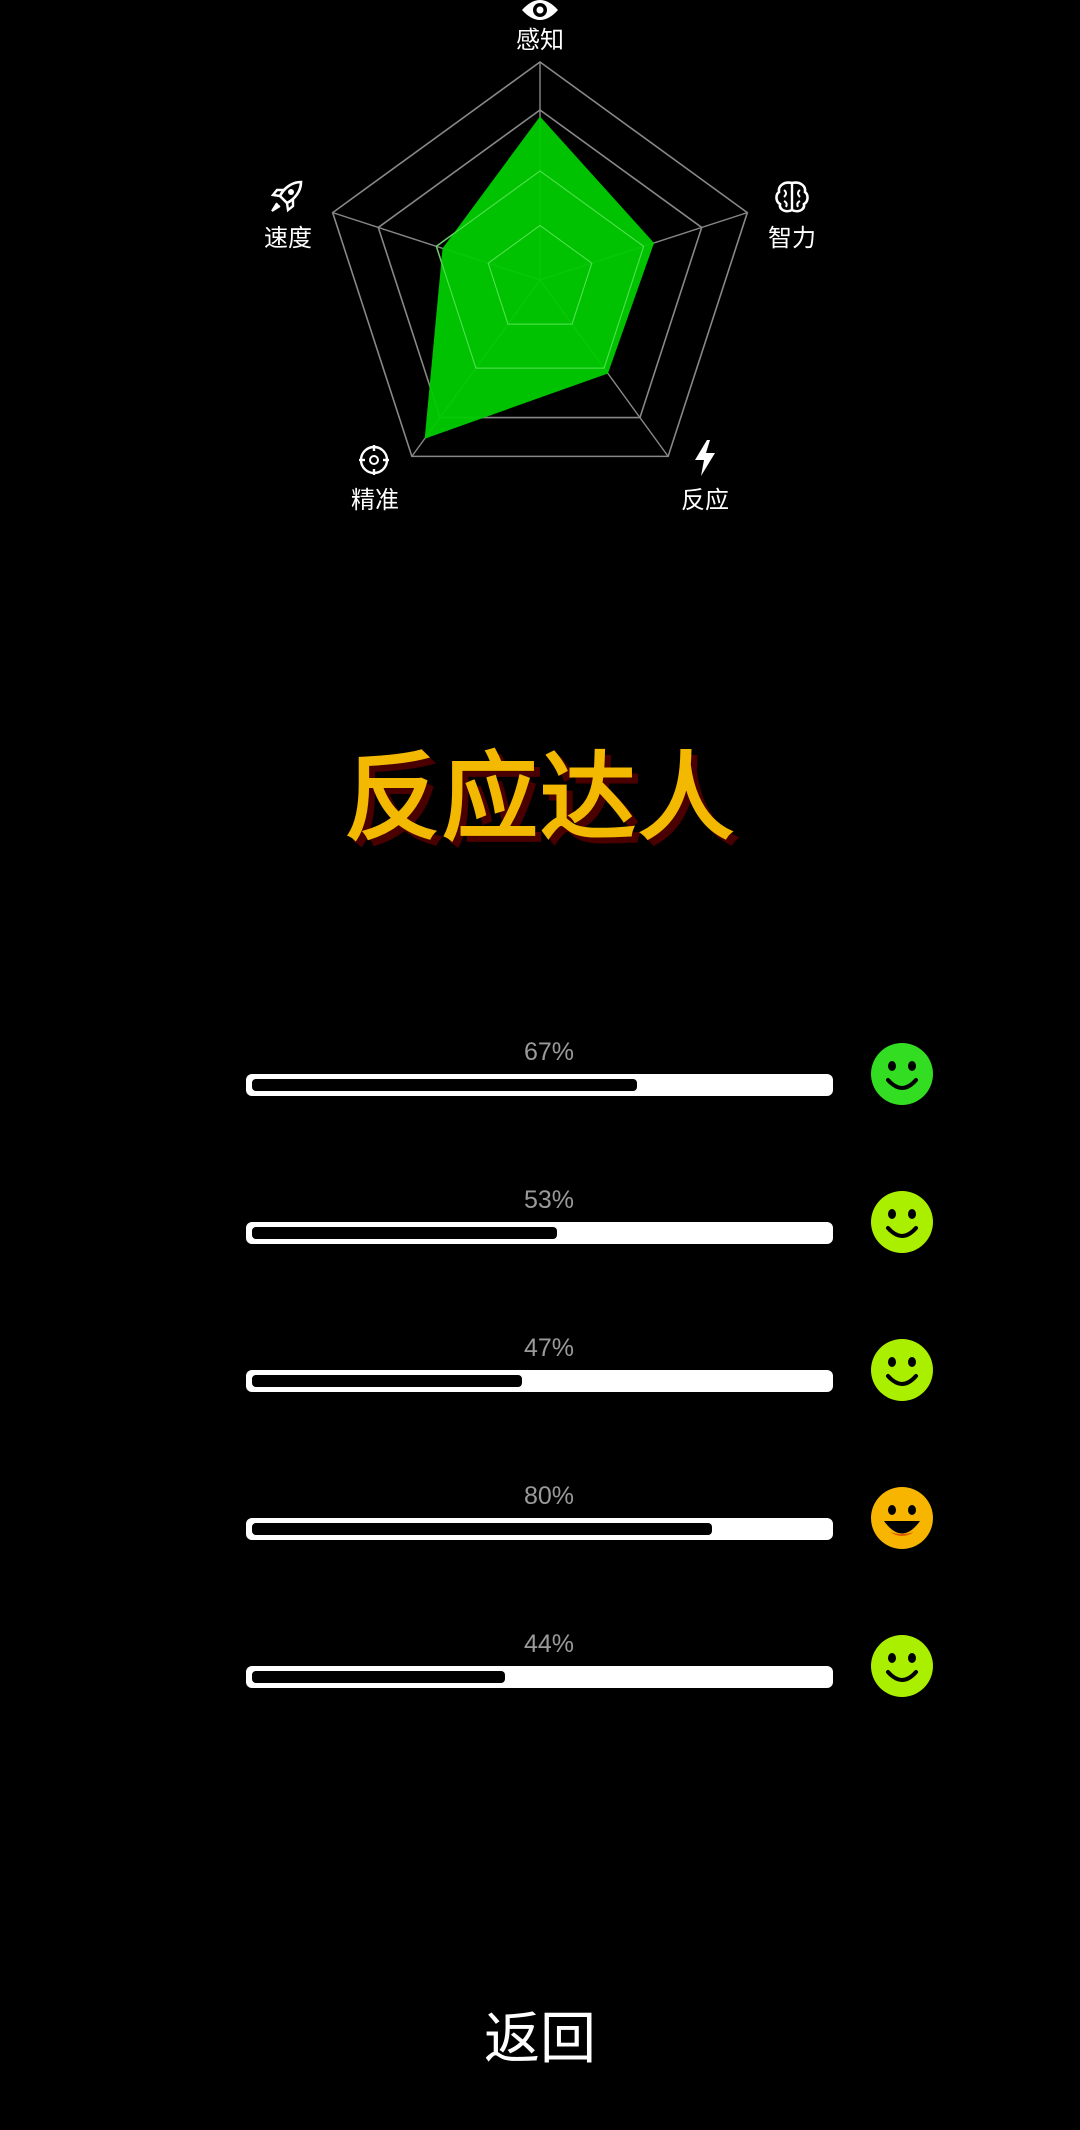  I want to click on result-title: 反应达人, so click(540, 798).